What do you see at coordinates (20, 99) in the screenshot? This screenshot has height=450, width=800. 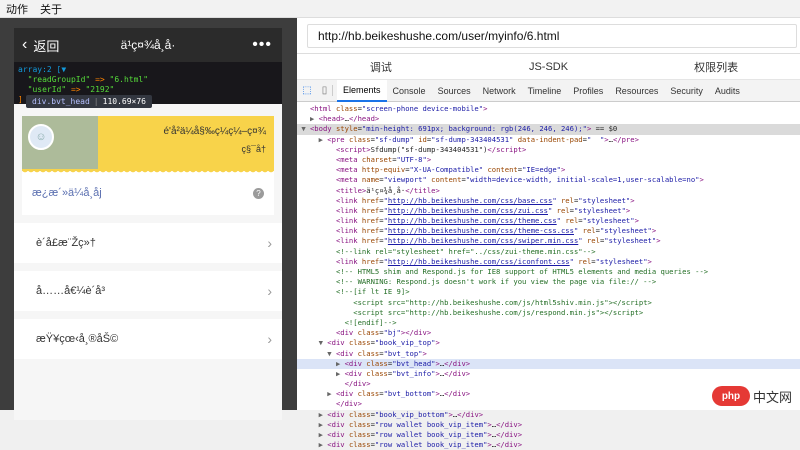 I see `dump-close: ]` at bounding box center [20, 99].